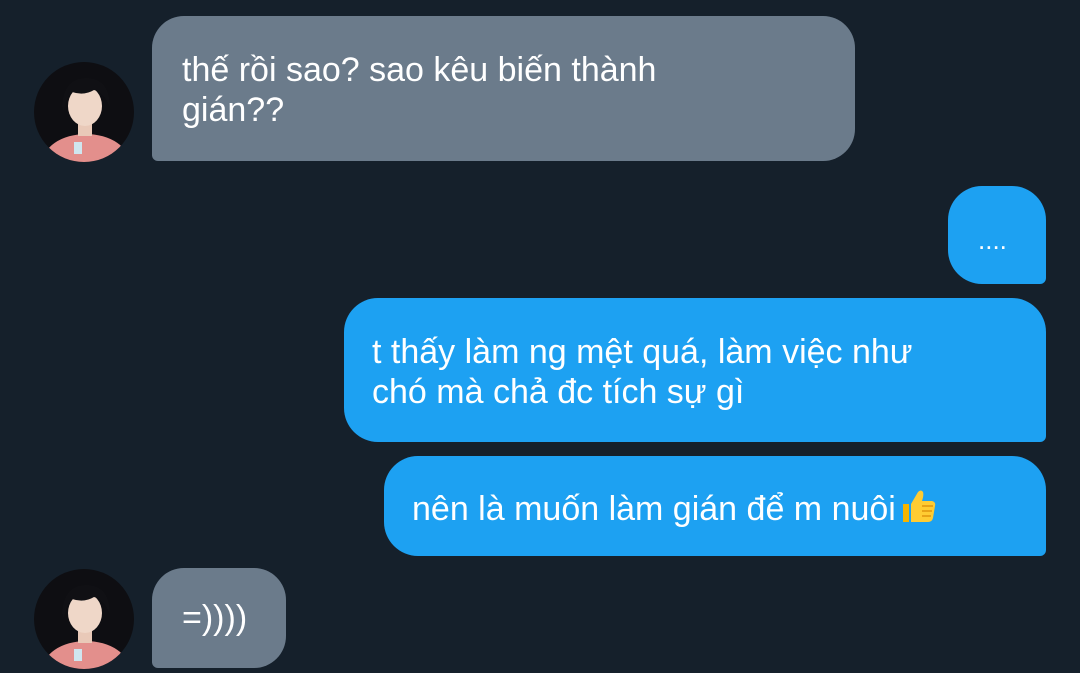 The height and width of the screenshot is (673, 1080). I want to click on message-bubble-incoming: =)))), so click(219, 618).